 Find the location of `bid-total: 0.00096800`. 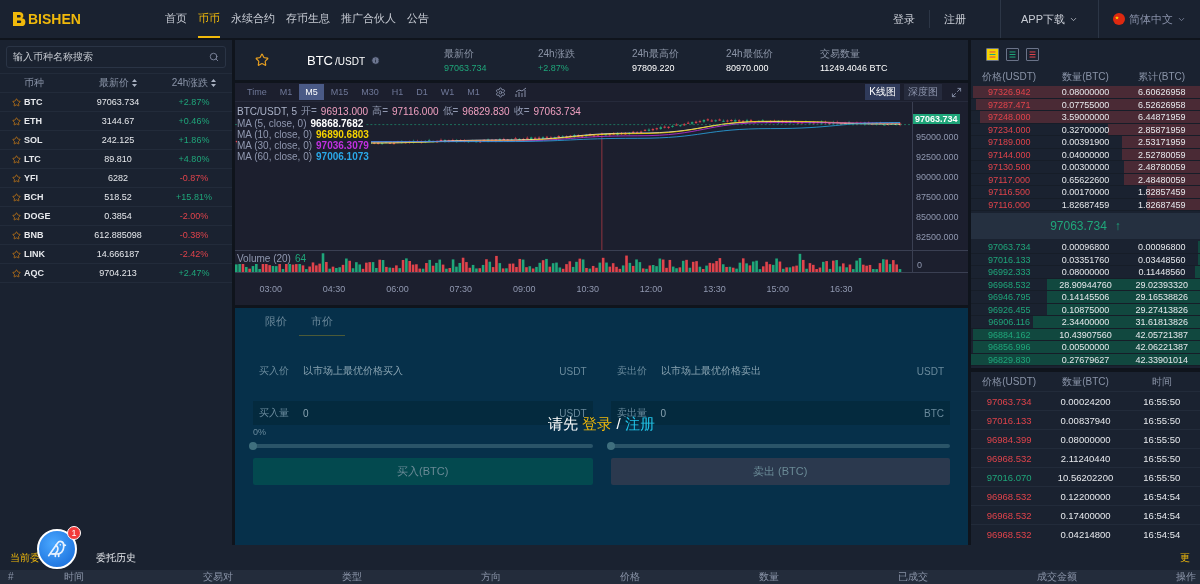

bid-total: 0.00096800 is located at coordinates (1162, 247).